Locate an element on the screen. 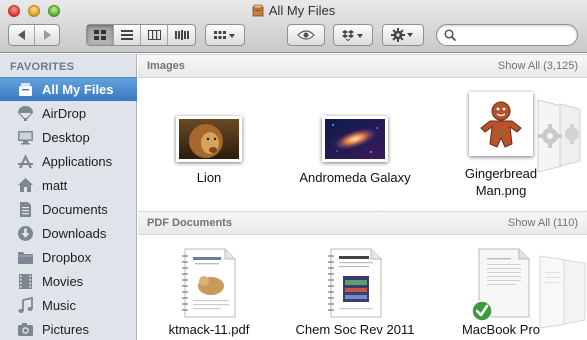 The width and height of the screenshot is (587, 340). sidebar-heading: FAVORITES is located at coordinates (42, 67).